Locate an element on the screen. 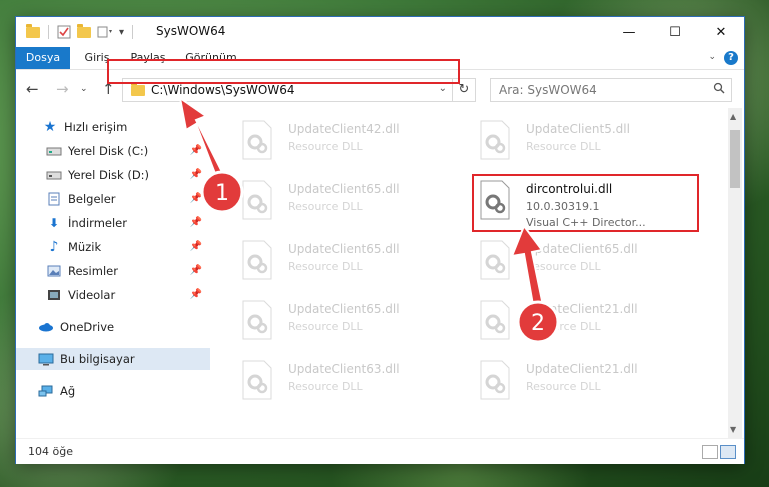 The width and height of the screenshot is (769, 487). scroll-up-icon: ▲ is located at coordinates (733, 116).